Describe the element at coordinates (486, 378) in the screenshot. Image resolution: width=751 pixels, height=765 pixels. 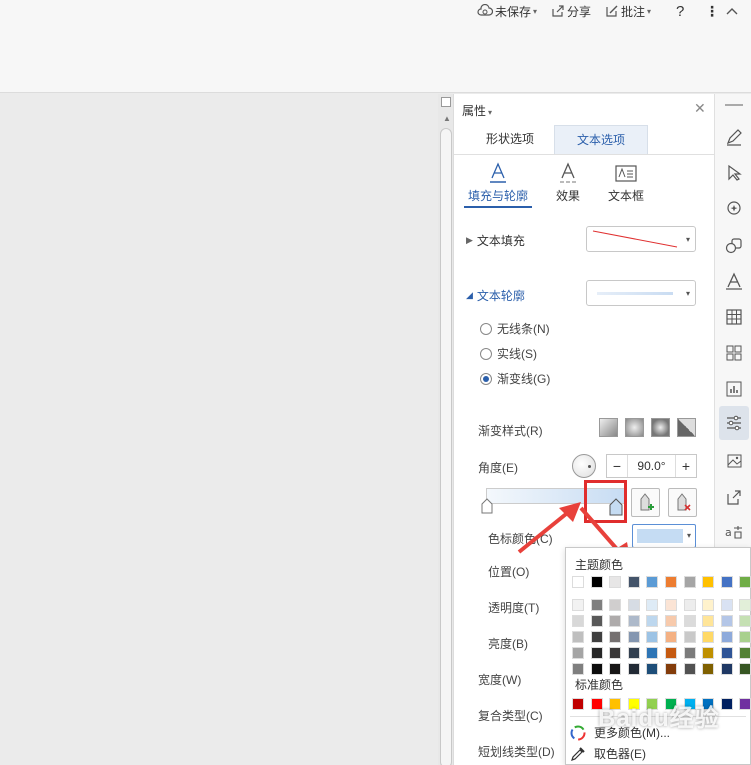
I see `radio-button-checked` at that location.